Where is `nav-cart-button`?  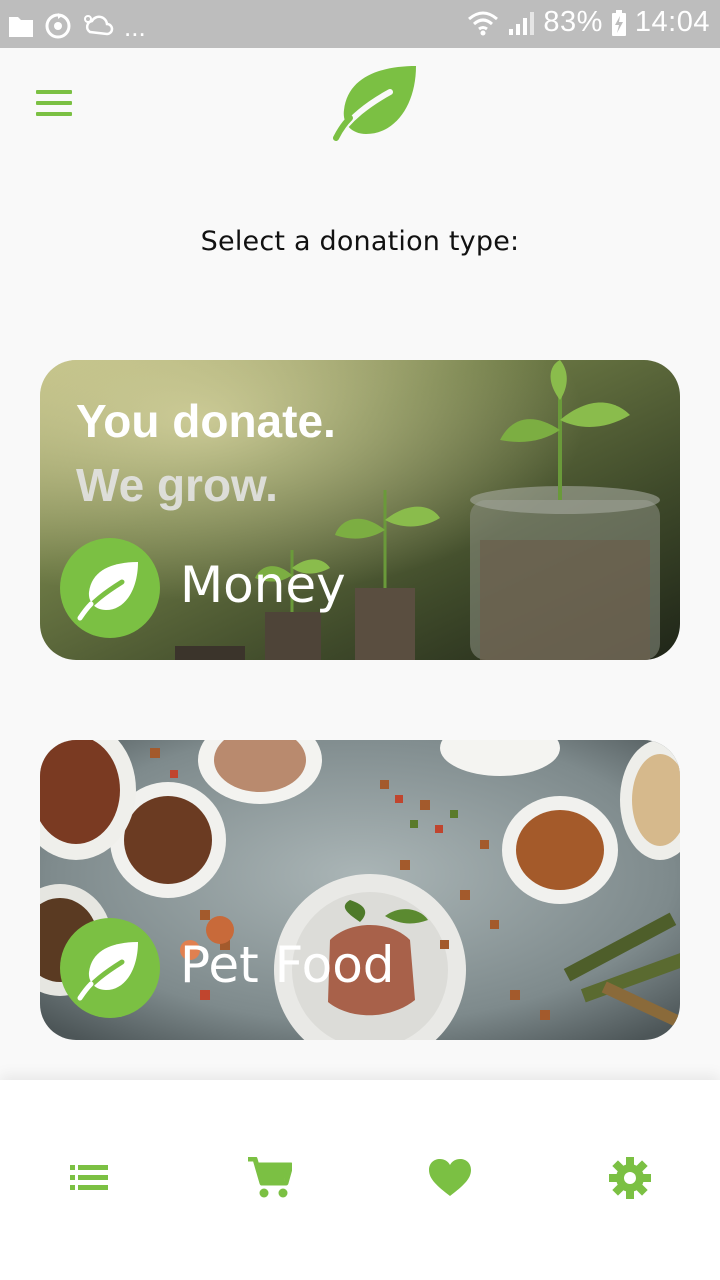
nav-cart-button is located at coordinates (270, 1178).